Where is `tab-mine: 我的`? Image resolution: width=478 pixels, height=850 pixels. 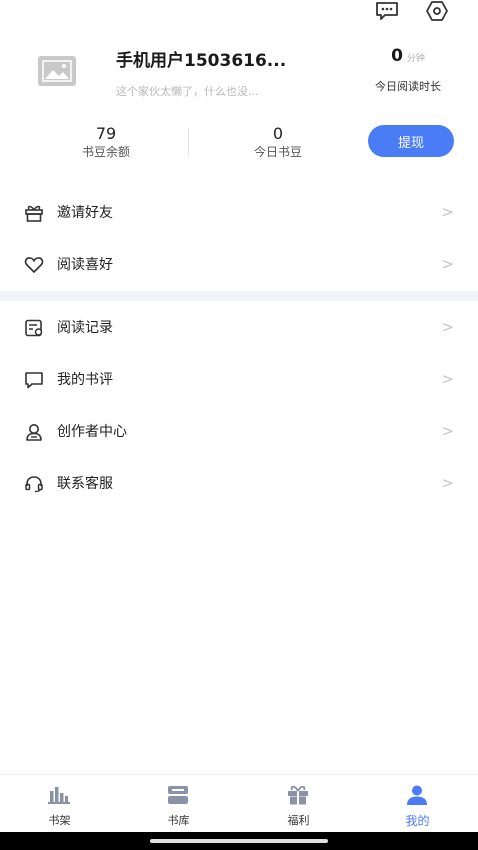 tab-mine: 我的 is located at coordinates (417, 804).